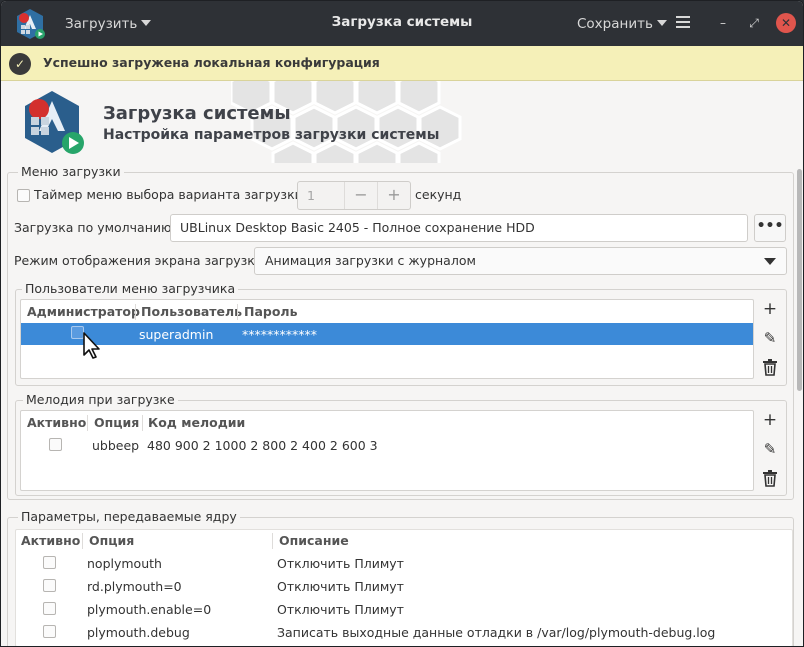 This screenshot has height=647, width=804. I want to click on melody-legend: Мелодия при загрузке, so click(100, 399).